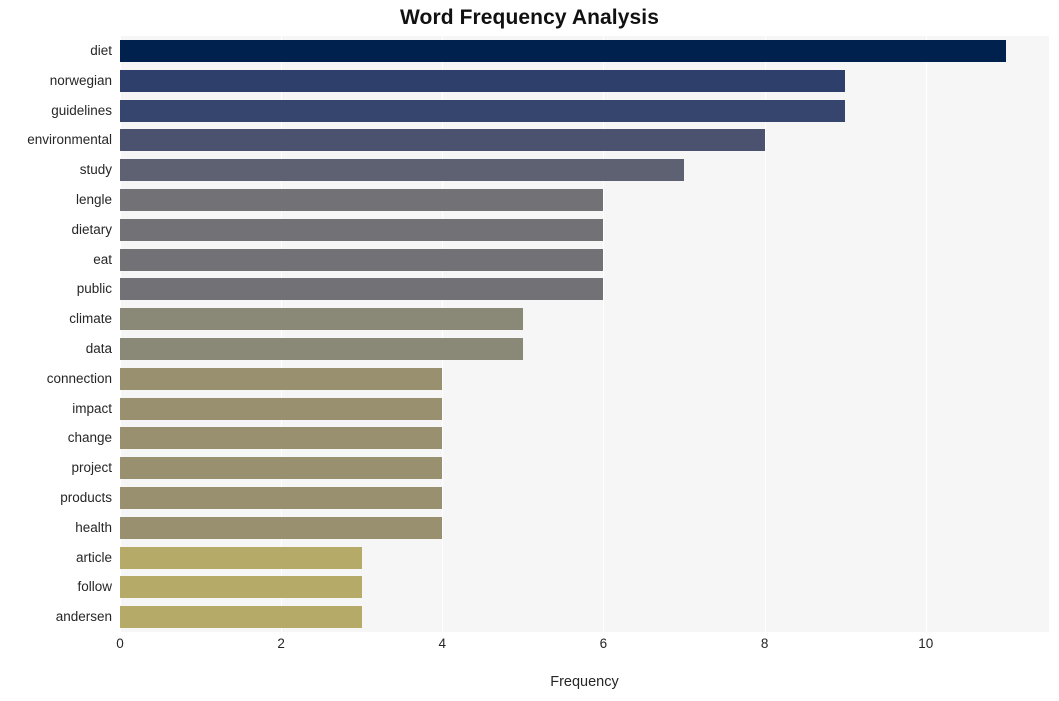 The image size is (1059, 701). I want to click on x-tick-label: 2, so click(281, 643).